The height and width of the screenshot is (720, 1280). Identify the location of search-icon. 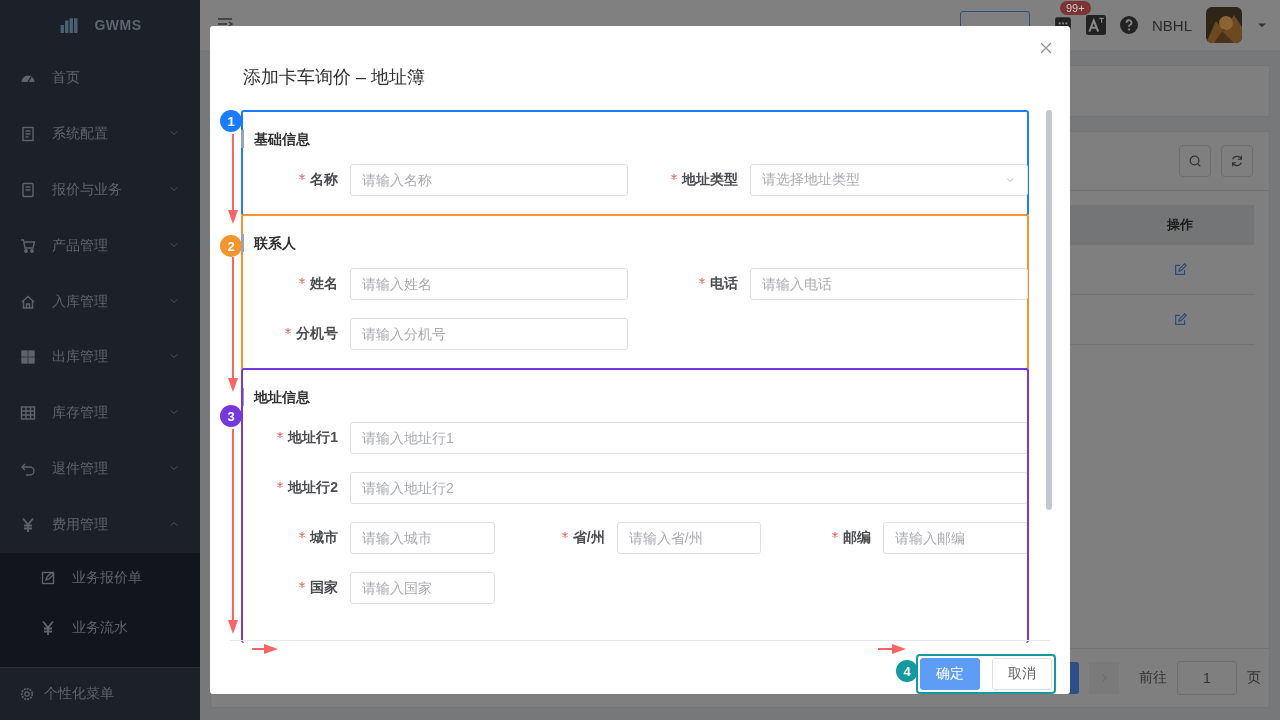
(1195, 161).